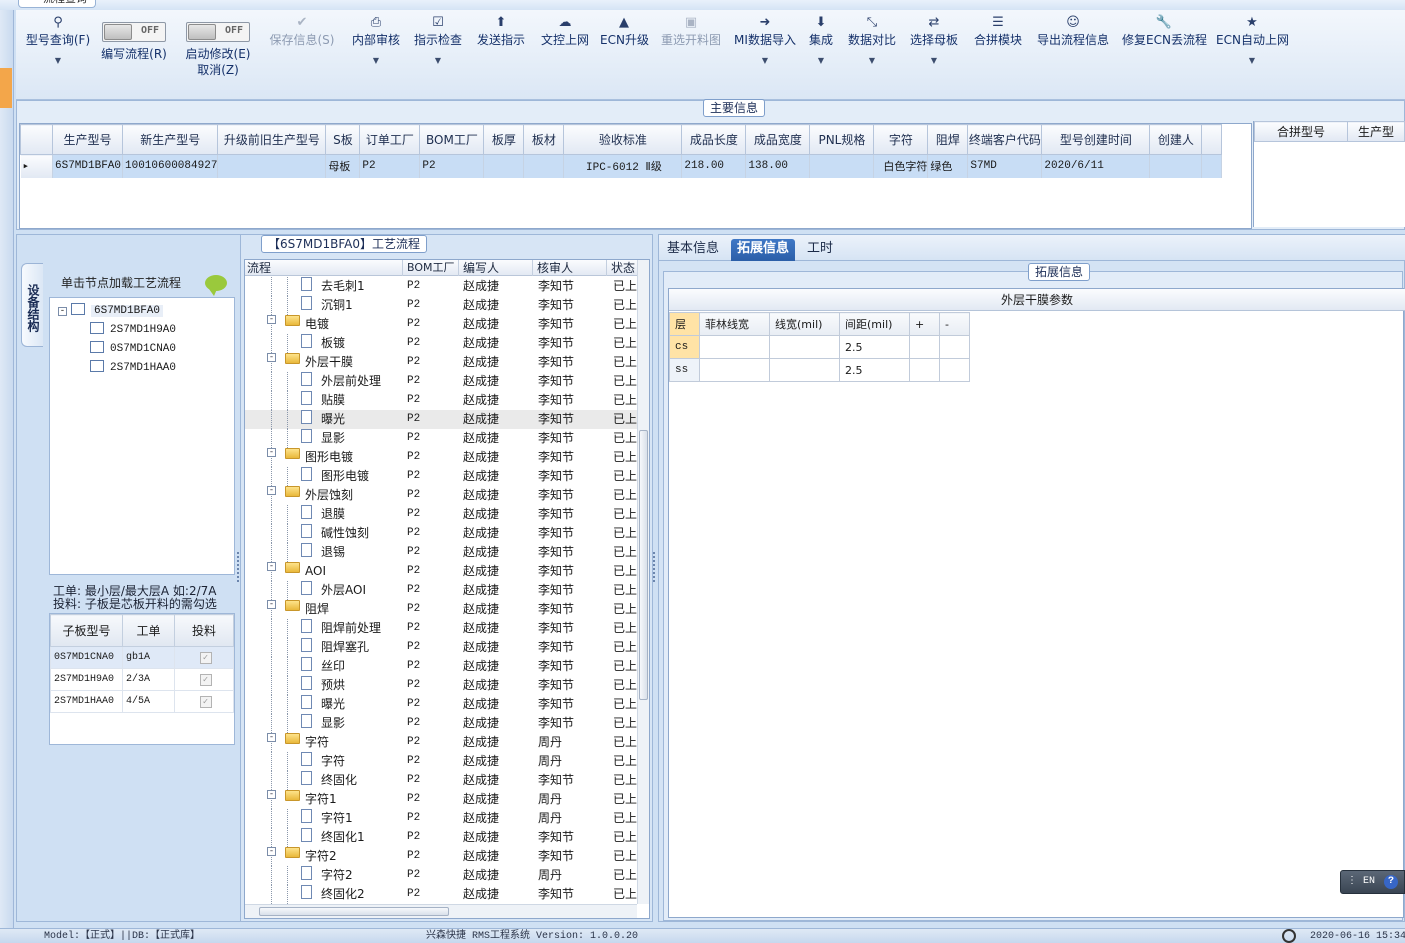 This screenshot has width=1405, height=943. Describe the element at coordinates (441, 780) in the screenshot. I see `process-row: 终固化 P2 赵成捷 李知节 已上` at that location.